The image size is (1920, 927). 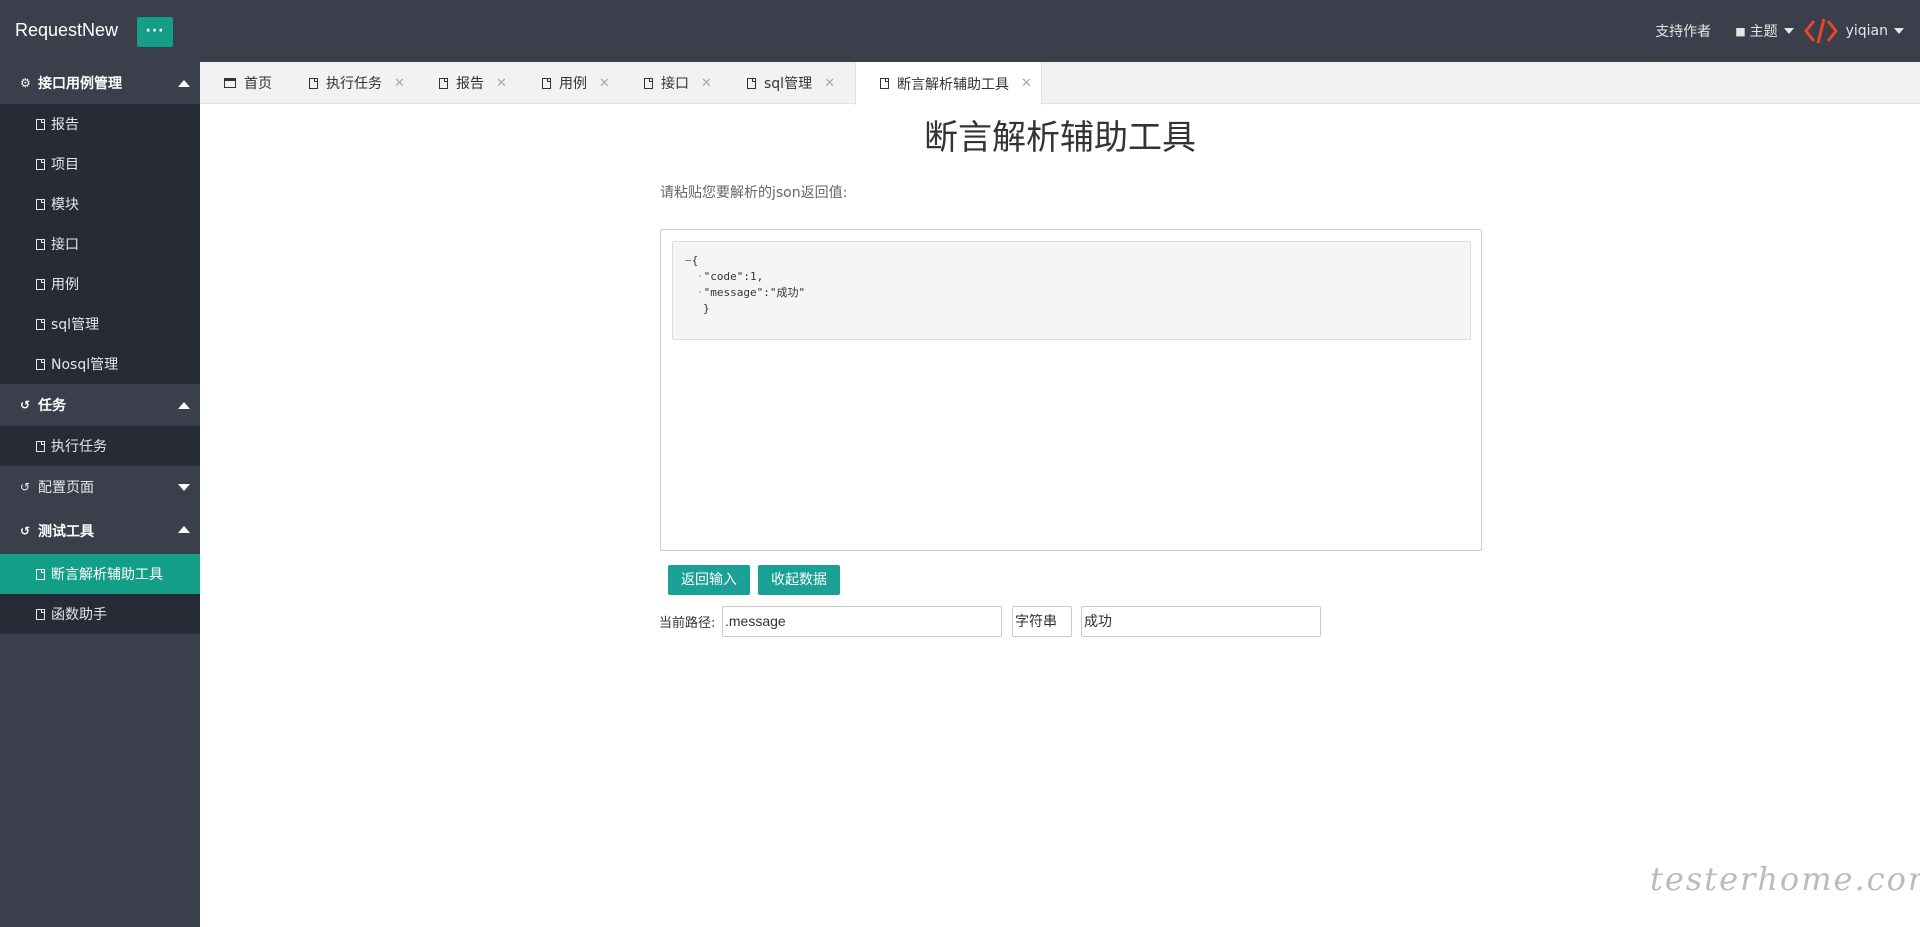 I want to click on tab-sql: sql管理 ✕, so click(x=779, y=83).